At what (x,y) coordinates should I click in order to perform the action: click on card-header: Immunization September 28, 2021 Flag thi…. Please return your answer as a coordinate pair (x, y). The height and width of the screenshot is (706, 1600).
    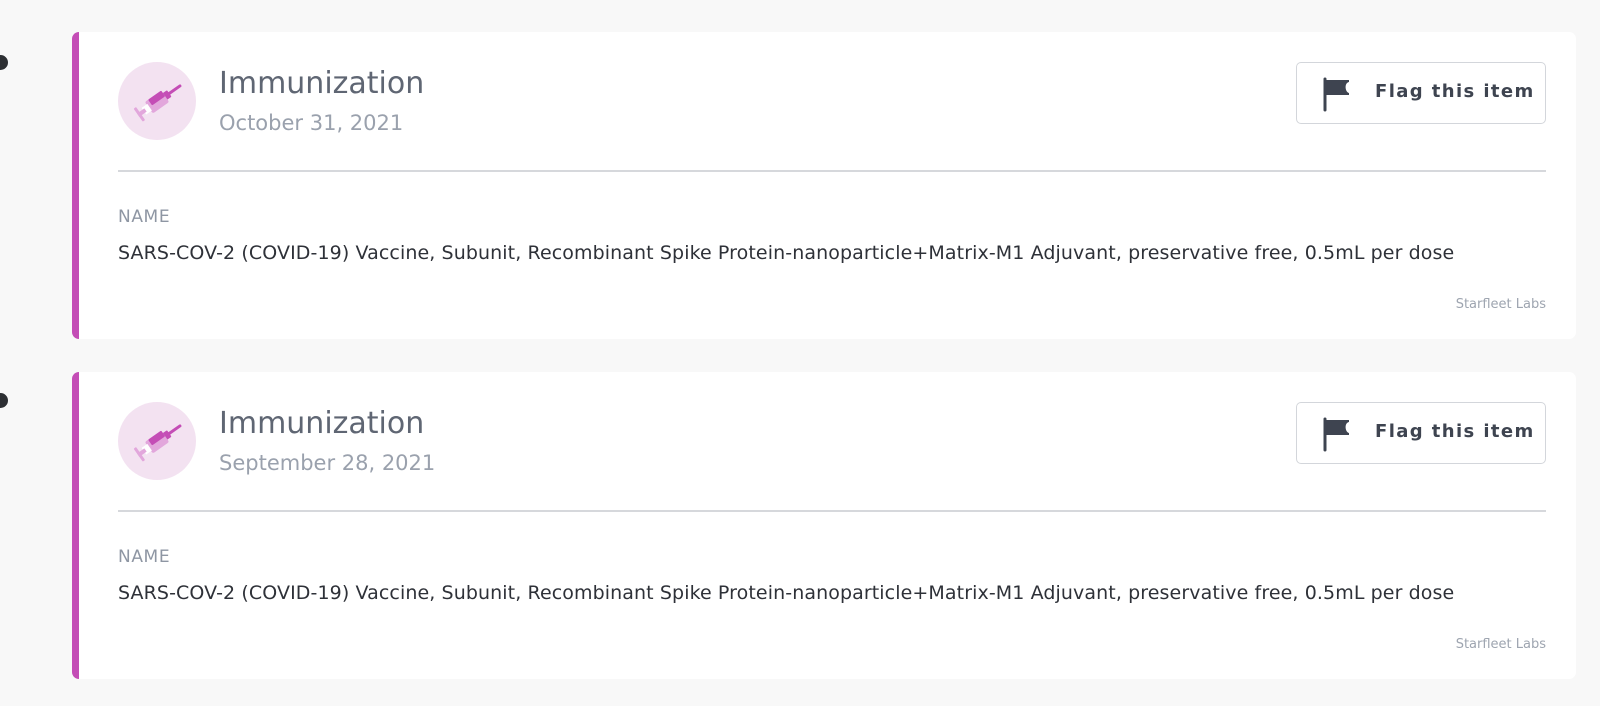
    Looking at the image, I should click on (832, 457).